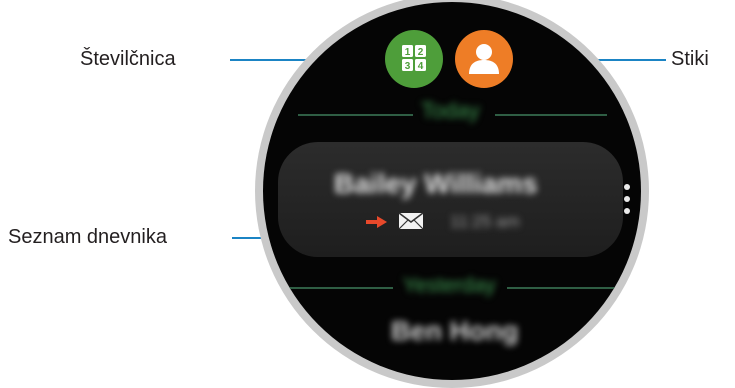 The width and height of the screenshot is (735, 388). I want to click on contacts-callout-label: Stiki, so click(690, 59).